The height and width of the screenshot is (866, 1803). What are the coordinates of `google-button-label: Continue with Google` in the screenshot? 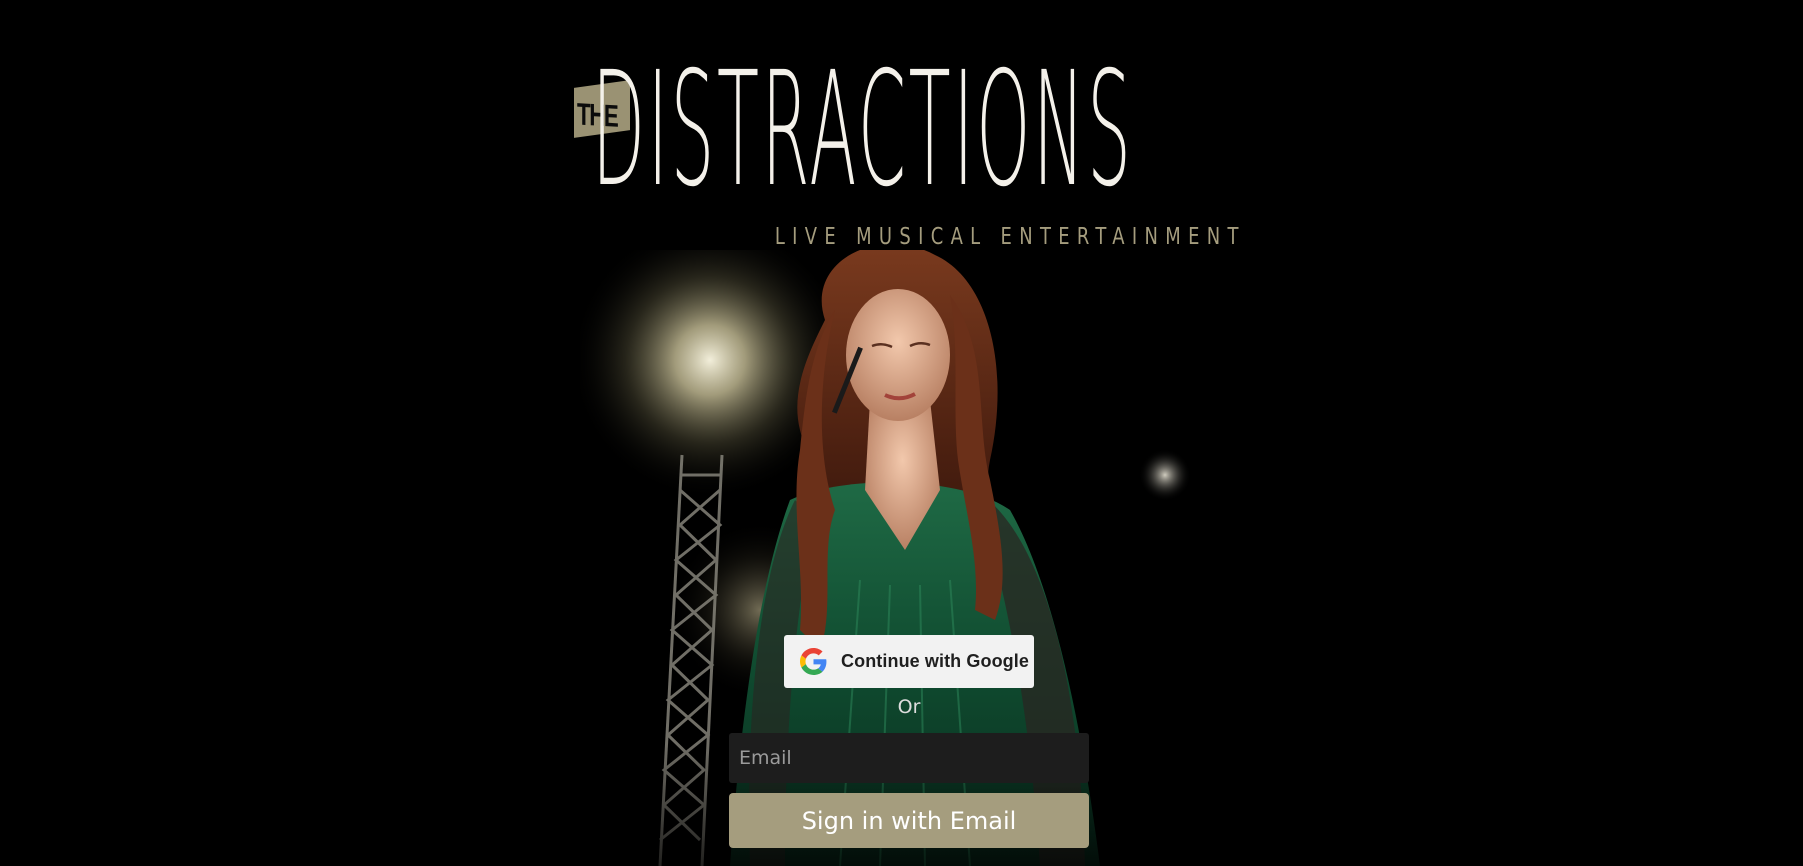 It's located at (935, 661).